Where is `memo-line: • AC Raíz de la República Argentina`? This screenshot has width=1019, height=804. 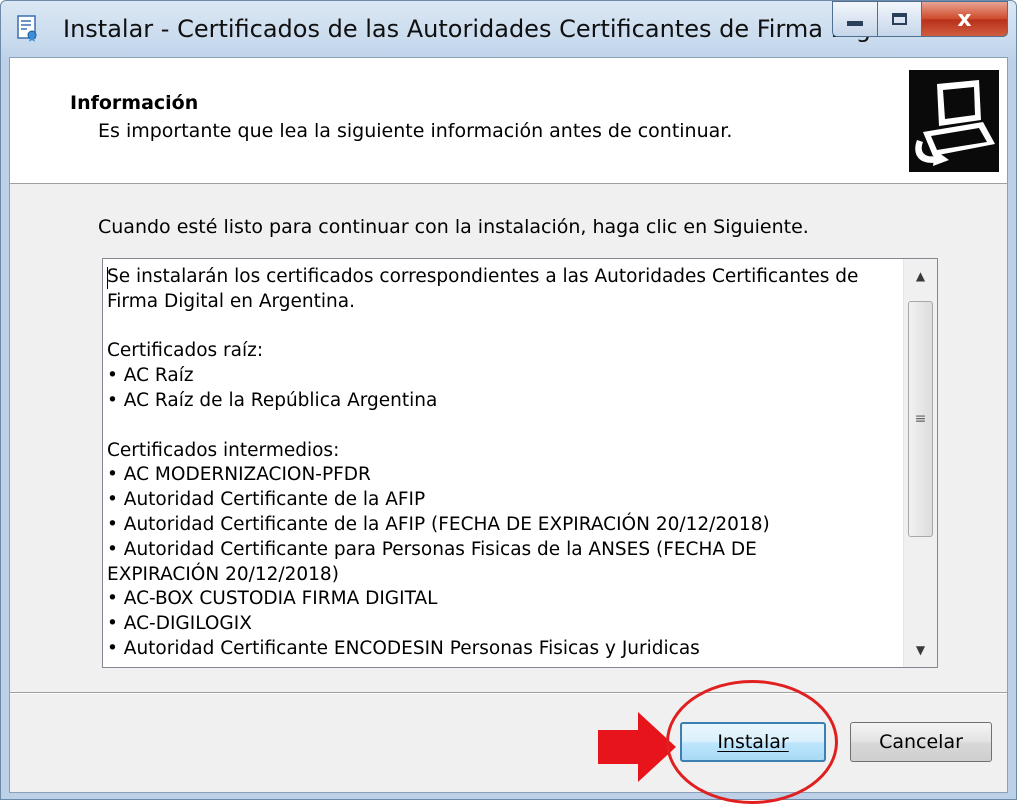 memo-line: • AC Raíz de la República Argentina is located at coordinates (272, 400).